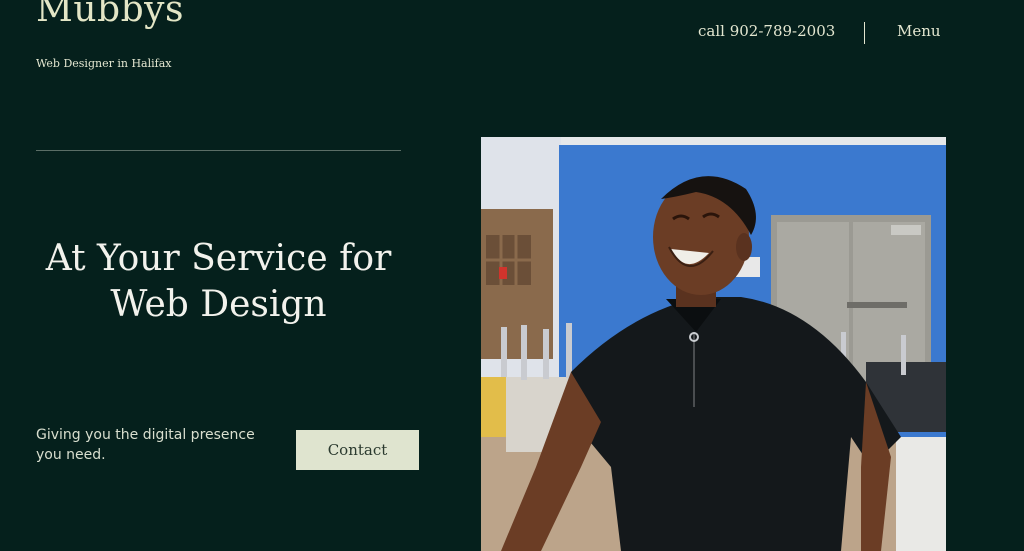 The image size is (1024, 551). What do you see at coordinates (104, 63) in the screenshot?
I see `site-tagline: Web Designer in Halifax` at bounding box center [104, 63].